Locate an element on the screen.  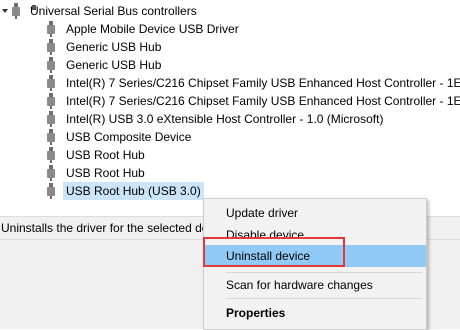
usb-controller-icon is located at coordinates (16, 11).